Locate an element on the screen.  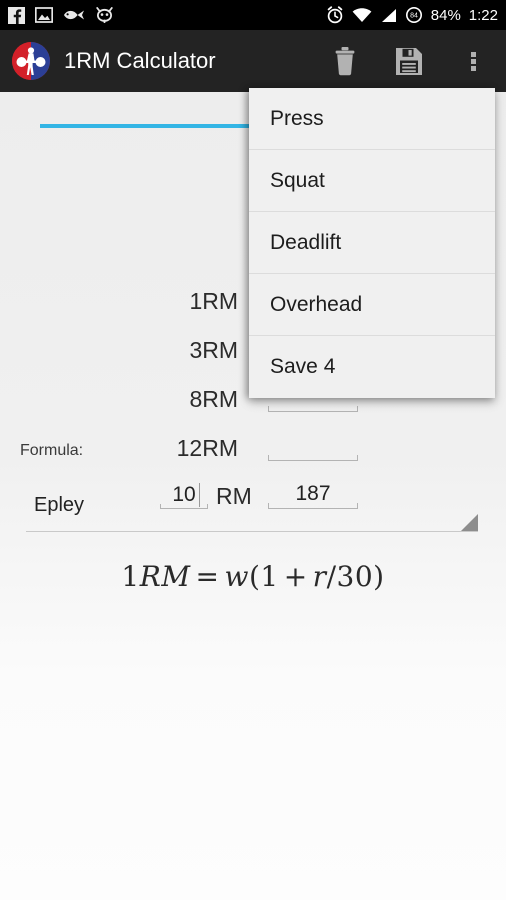
action-bar: 1RM Calculator is located at coordinates (253, 61).